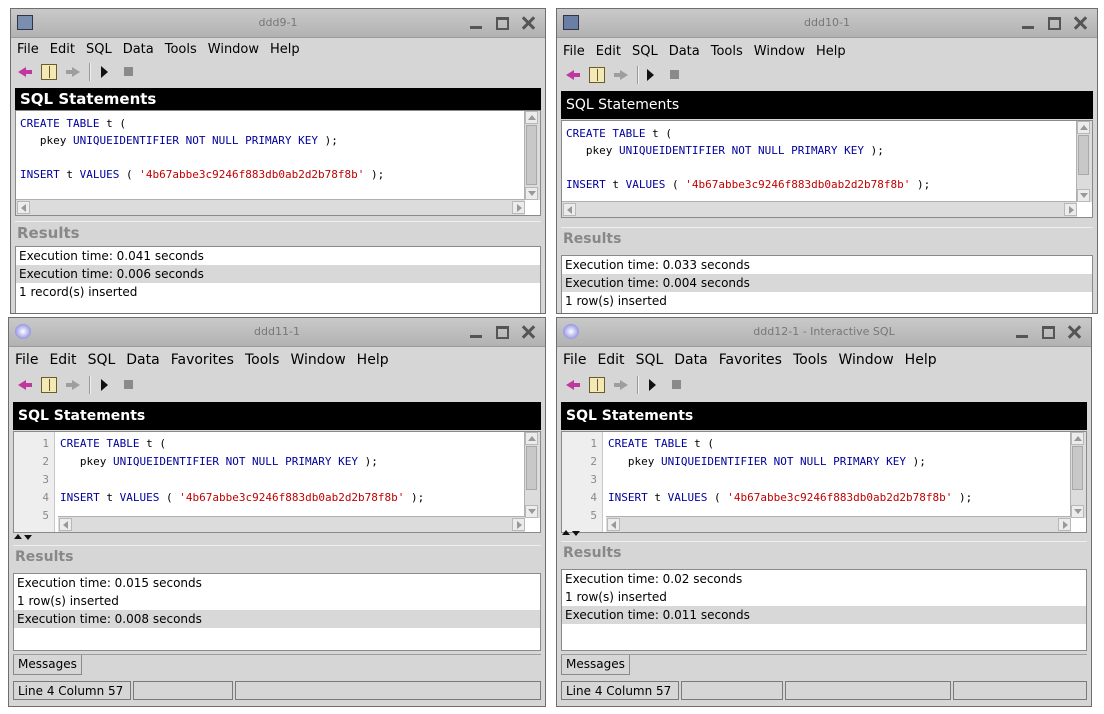 Image resolution: width=1104 pixels, height=714 pixels. What do you see at coordinates (278, 256) in the screenshot?
I see `result-row: Execution time: 0.041 seconds` at bounding box center [278, 256].